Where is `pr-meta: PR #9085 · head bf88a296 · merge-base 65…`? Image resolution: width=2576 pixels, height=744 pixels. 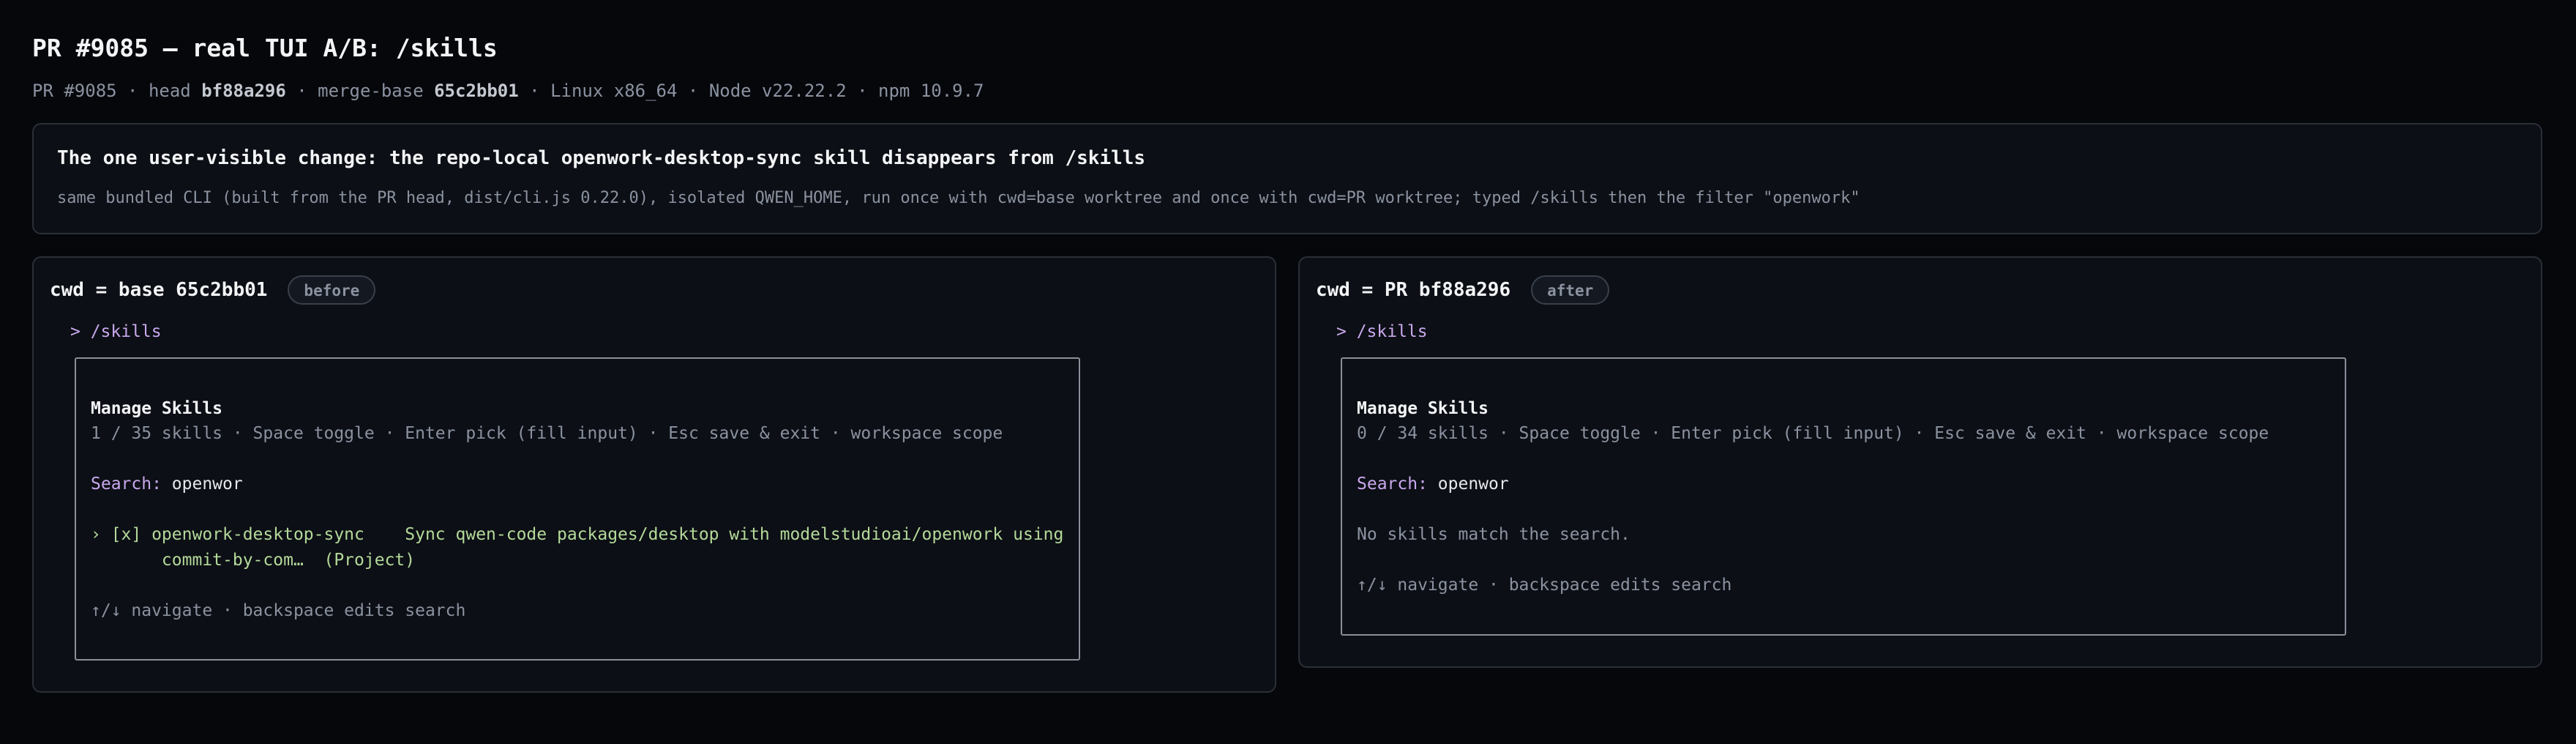
pr-meta: PR #9085 · head bf88a296 · merge-base 65… is located at coordinates (508, 91).